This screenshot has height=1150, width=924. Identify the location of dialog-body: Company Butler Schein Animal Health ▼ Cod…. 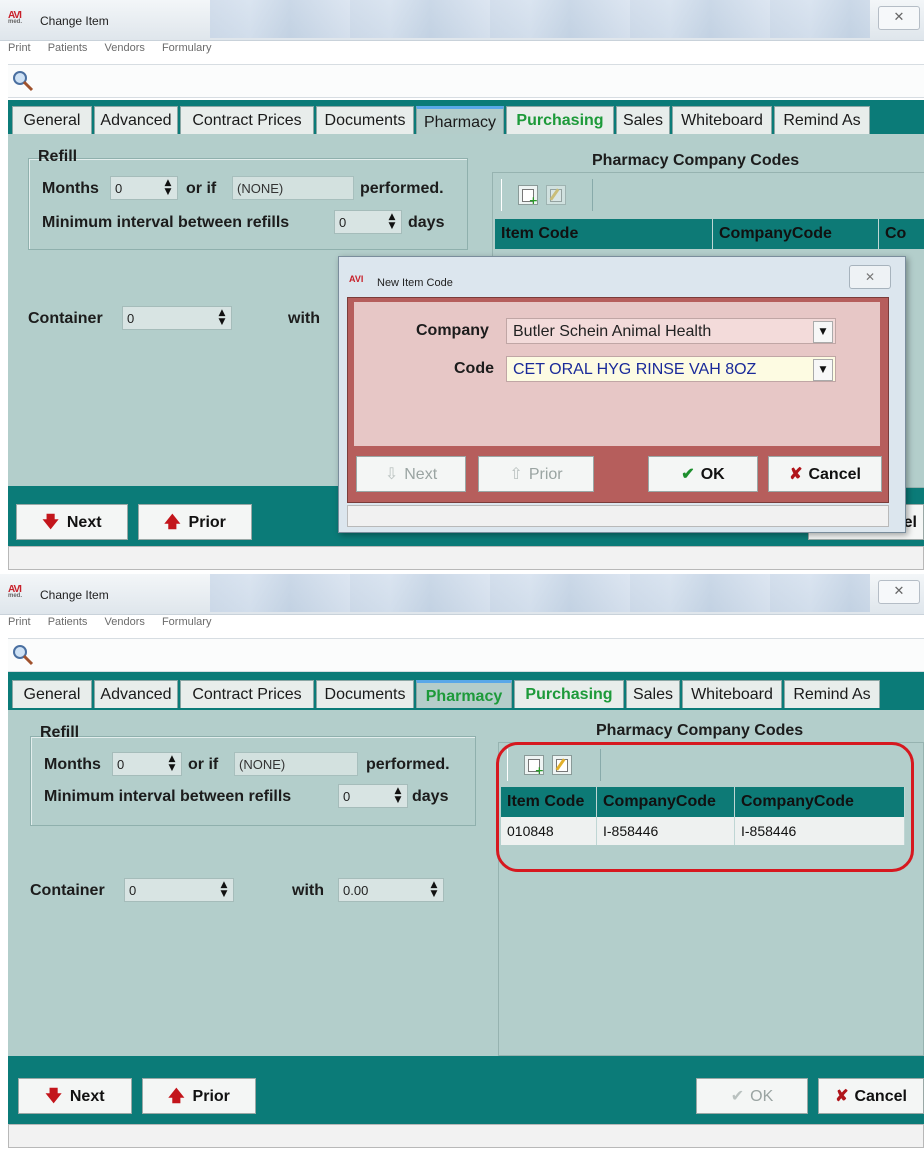
(618, 400).